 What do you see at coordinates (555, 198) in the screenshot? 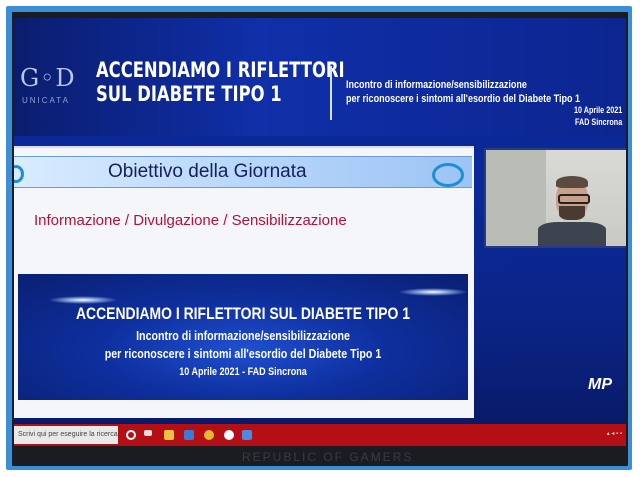
I see `speaker-webcam` at bounding box center [555, 198].